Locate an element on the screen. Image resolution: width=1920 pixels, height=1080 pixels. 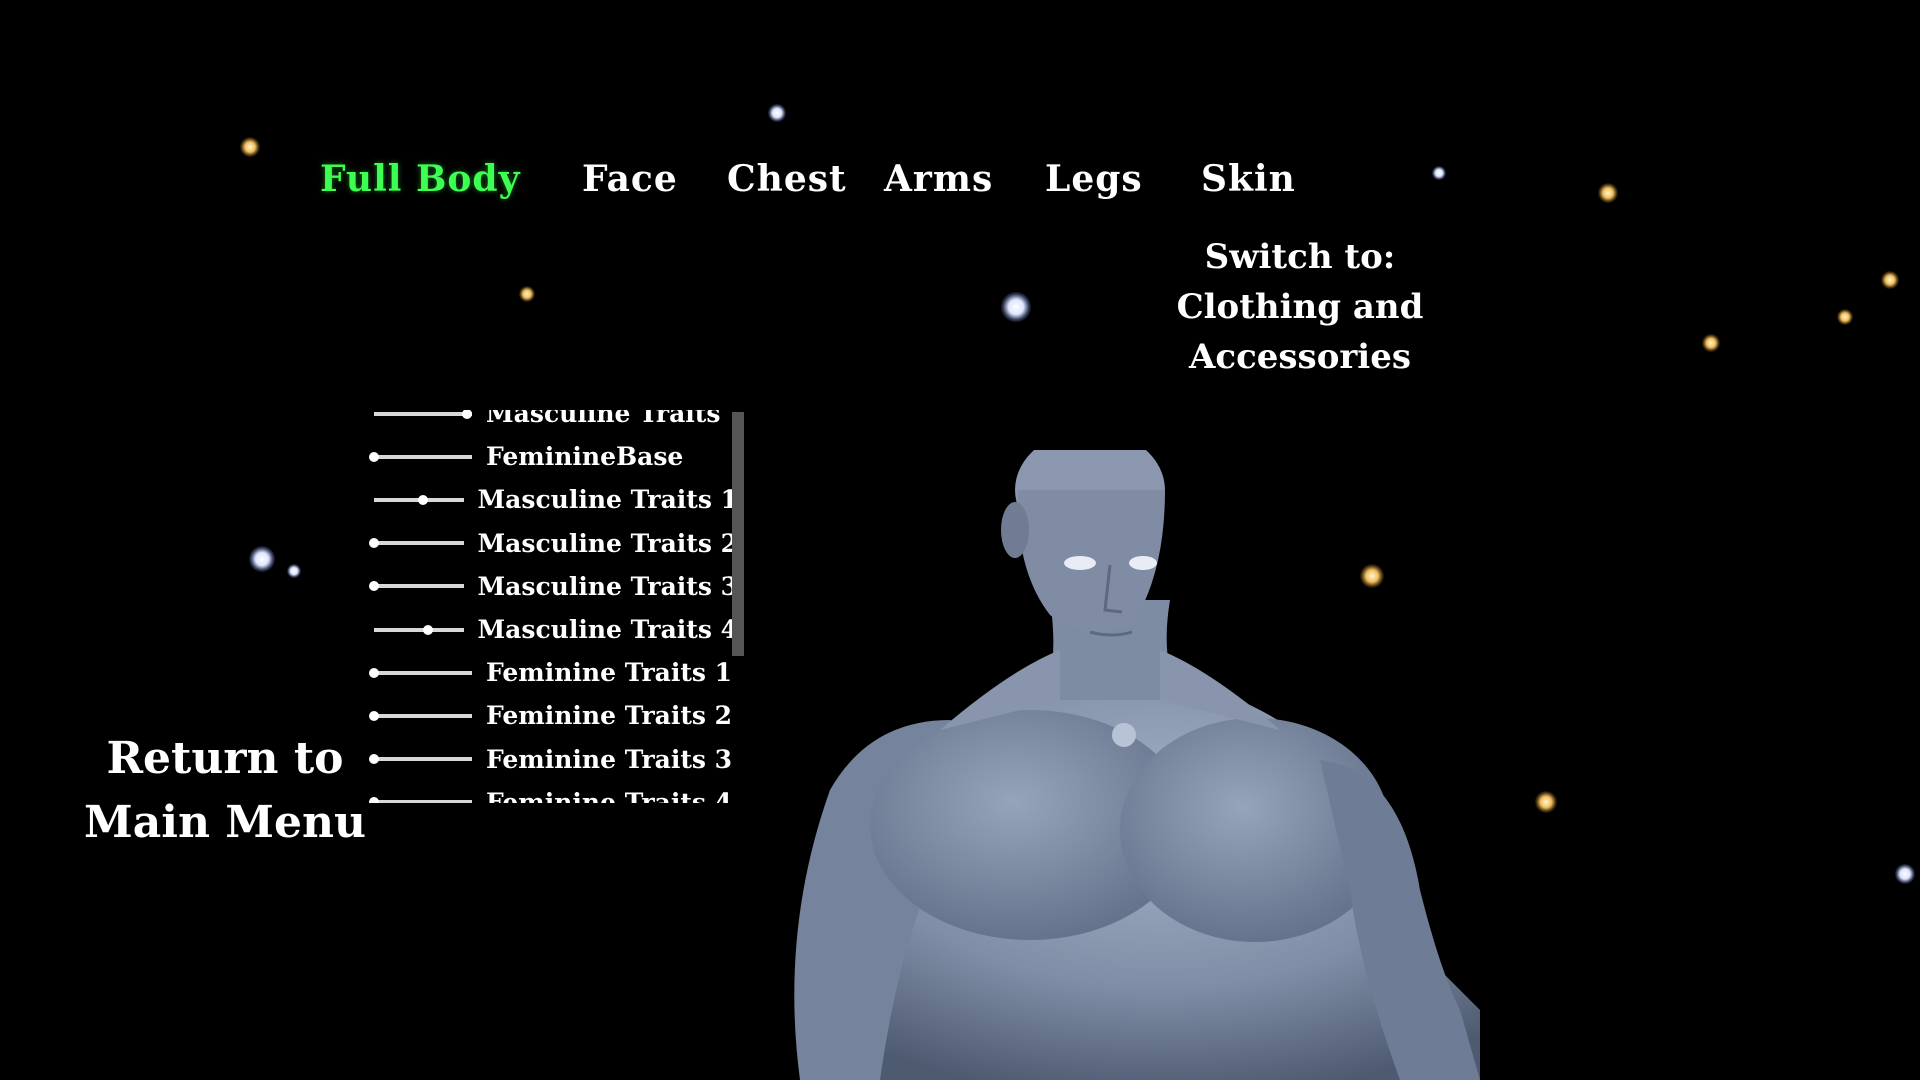
slider-row: Feminine Traits 2 is located at coordinates (553, 715).